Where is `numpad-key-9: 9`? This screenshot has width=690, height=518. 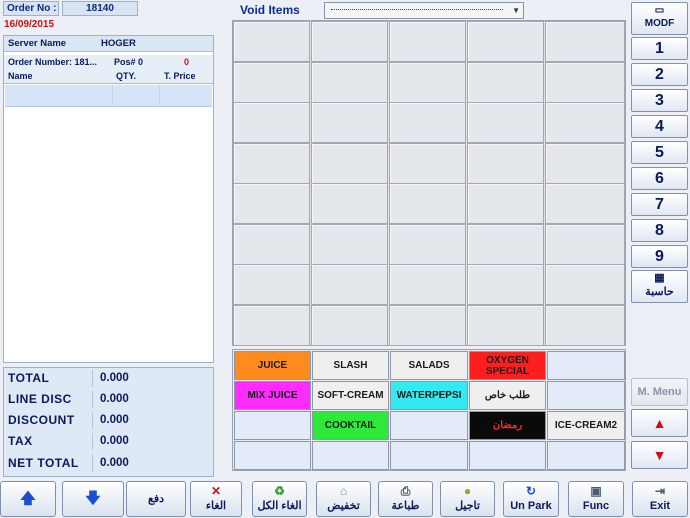 numpad-key-9: 9 is located at coordinates (659, 256).